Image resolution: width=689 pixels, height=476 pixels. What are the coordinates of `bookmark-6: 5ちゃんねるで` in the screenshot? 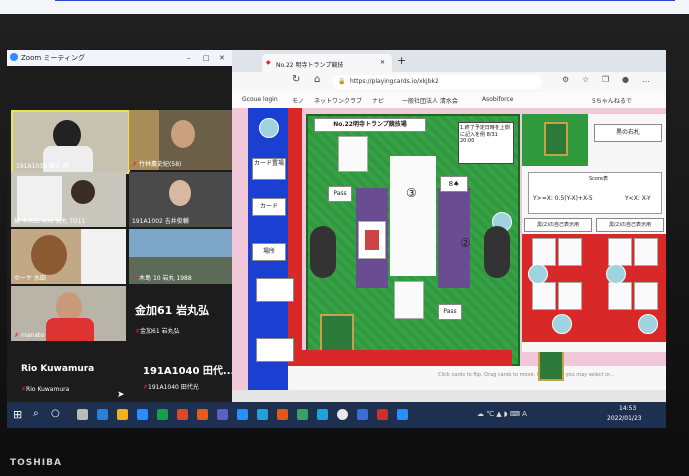 It's located at (612, 100).